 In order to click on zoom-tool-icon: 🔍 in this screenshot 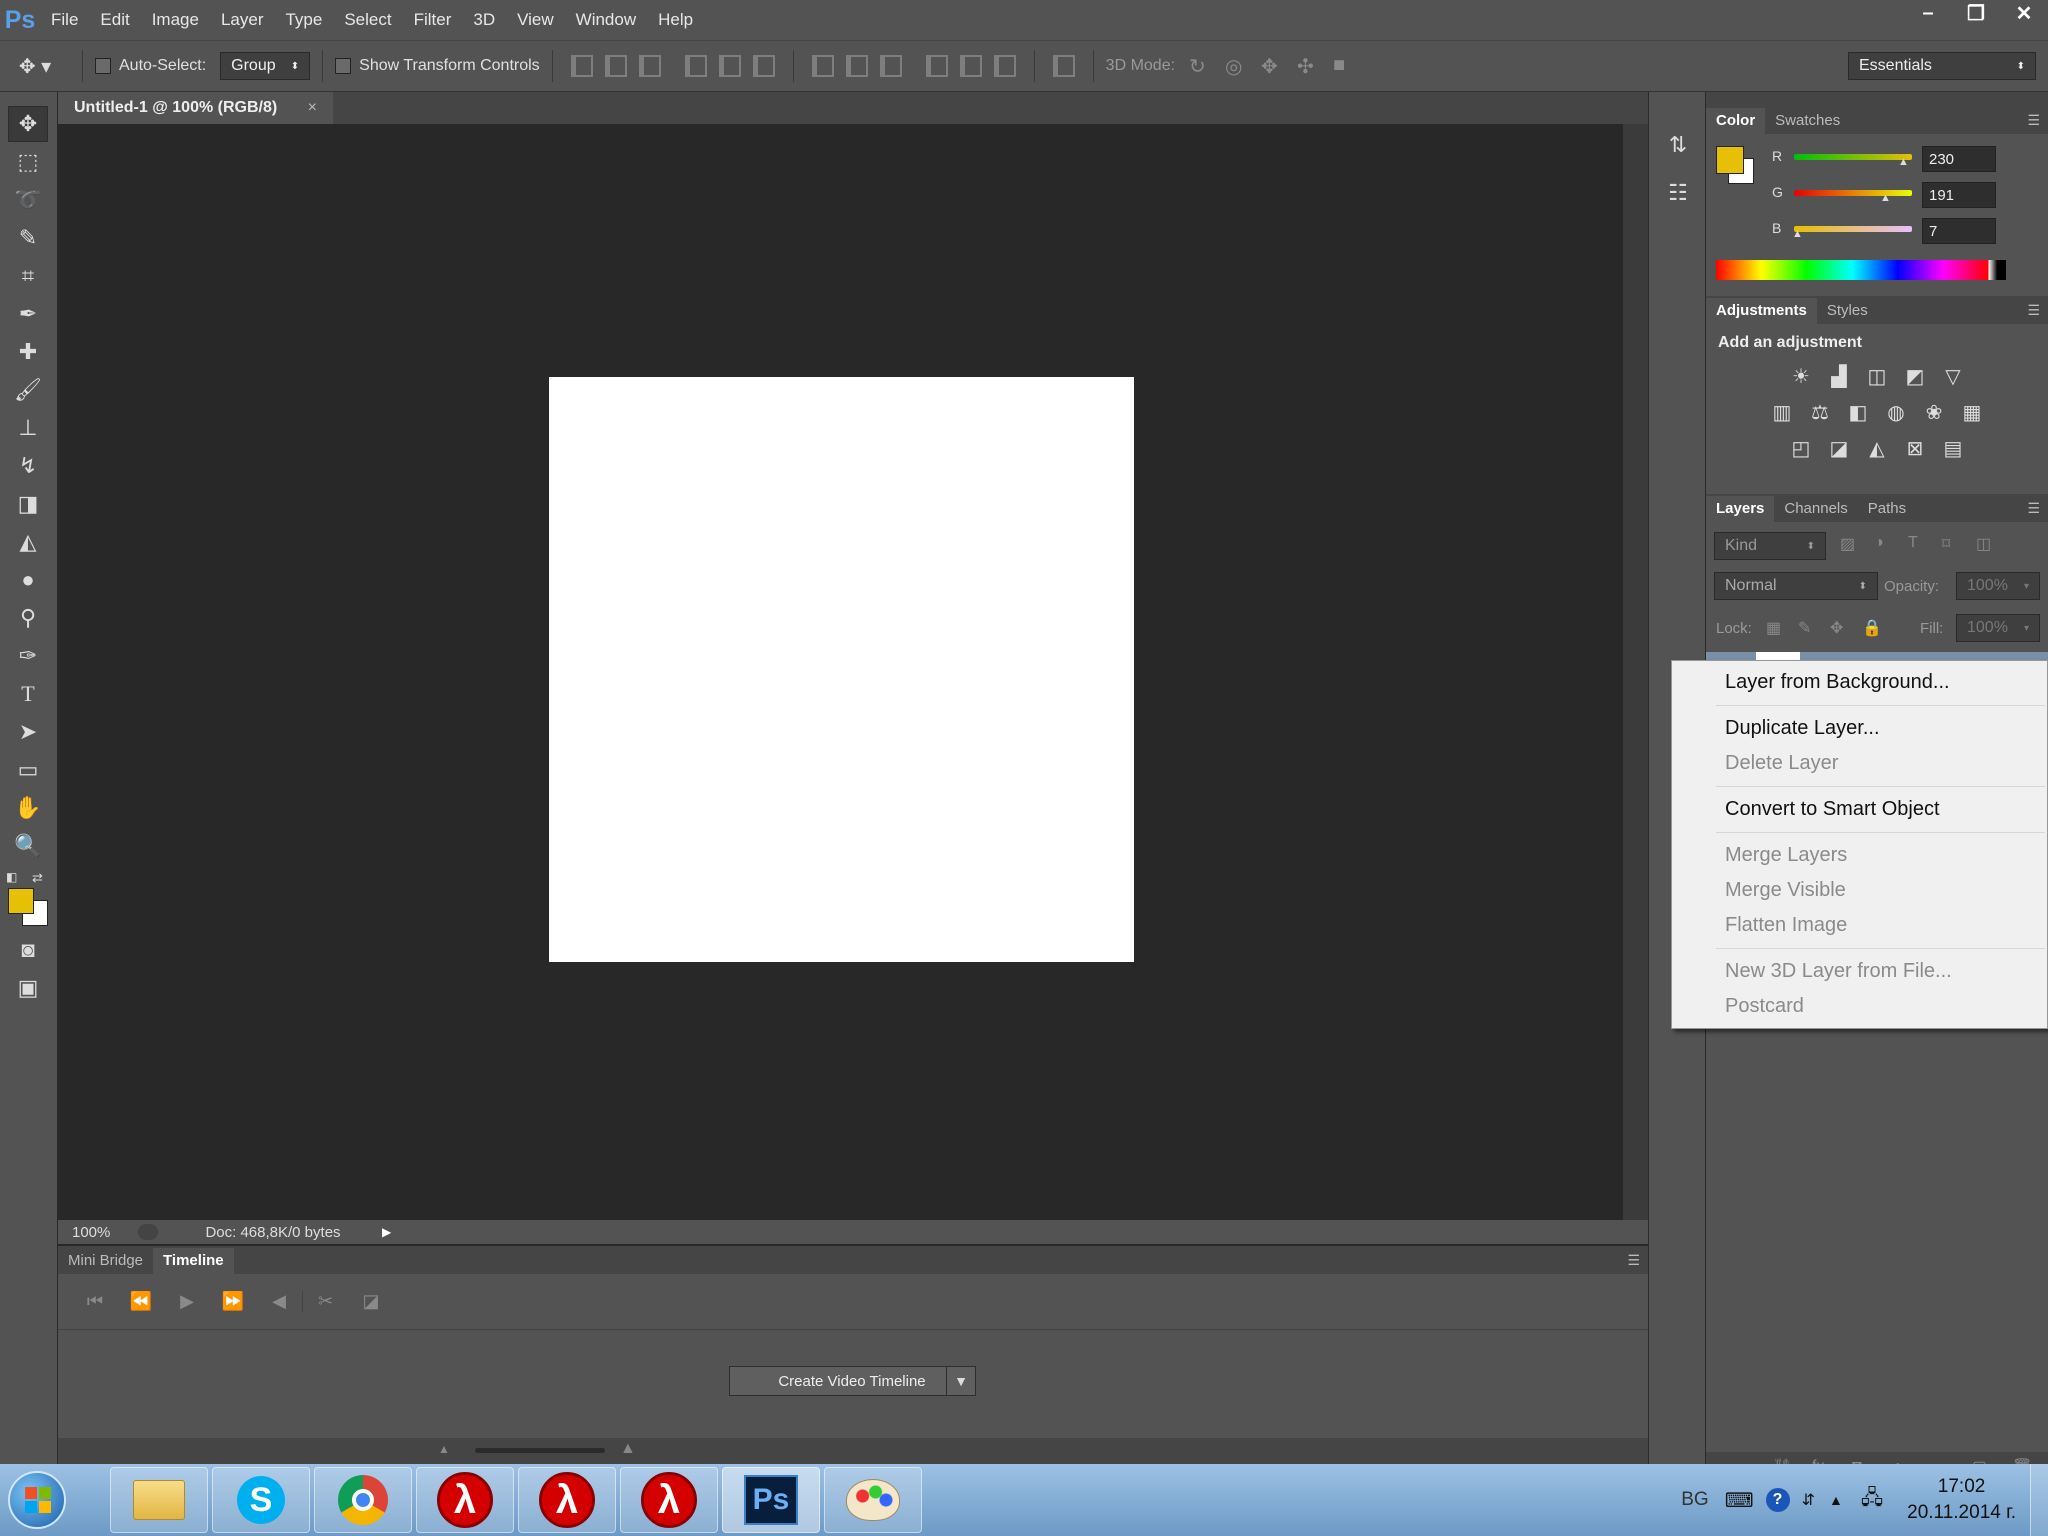, I will do `click(28, 846)`.